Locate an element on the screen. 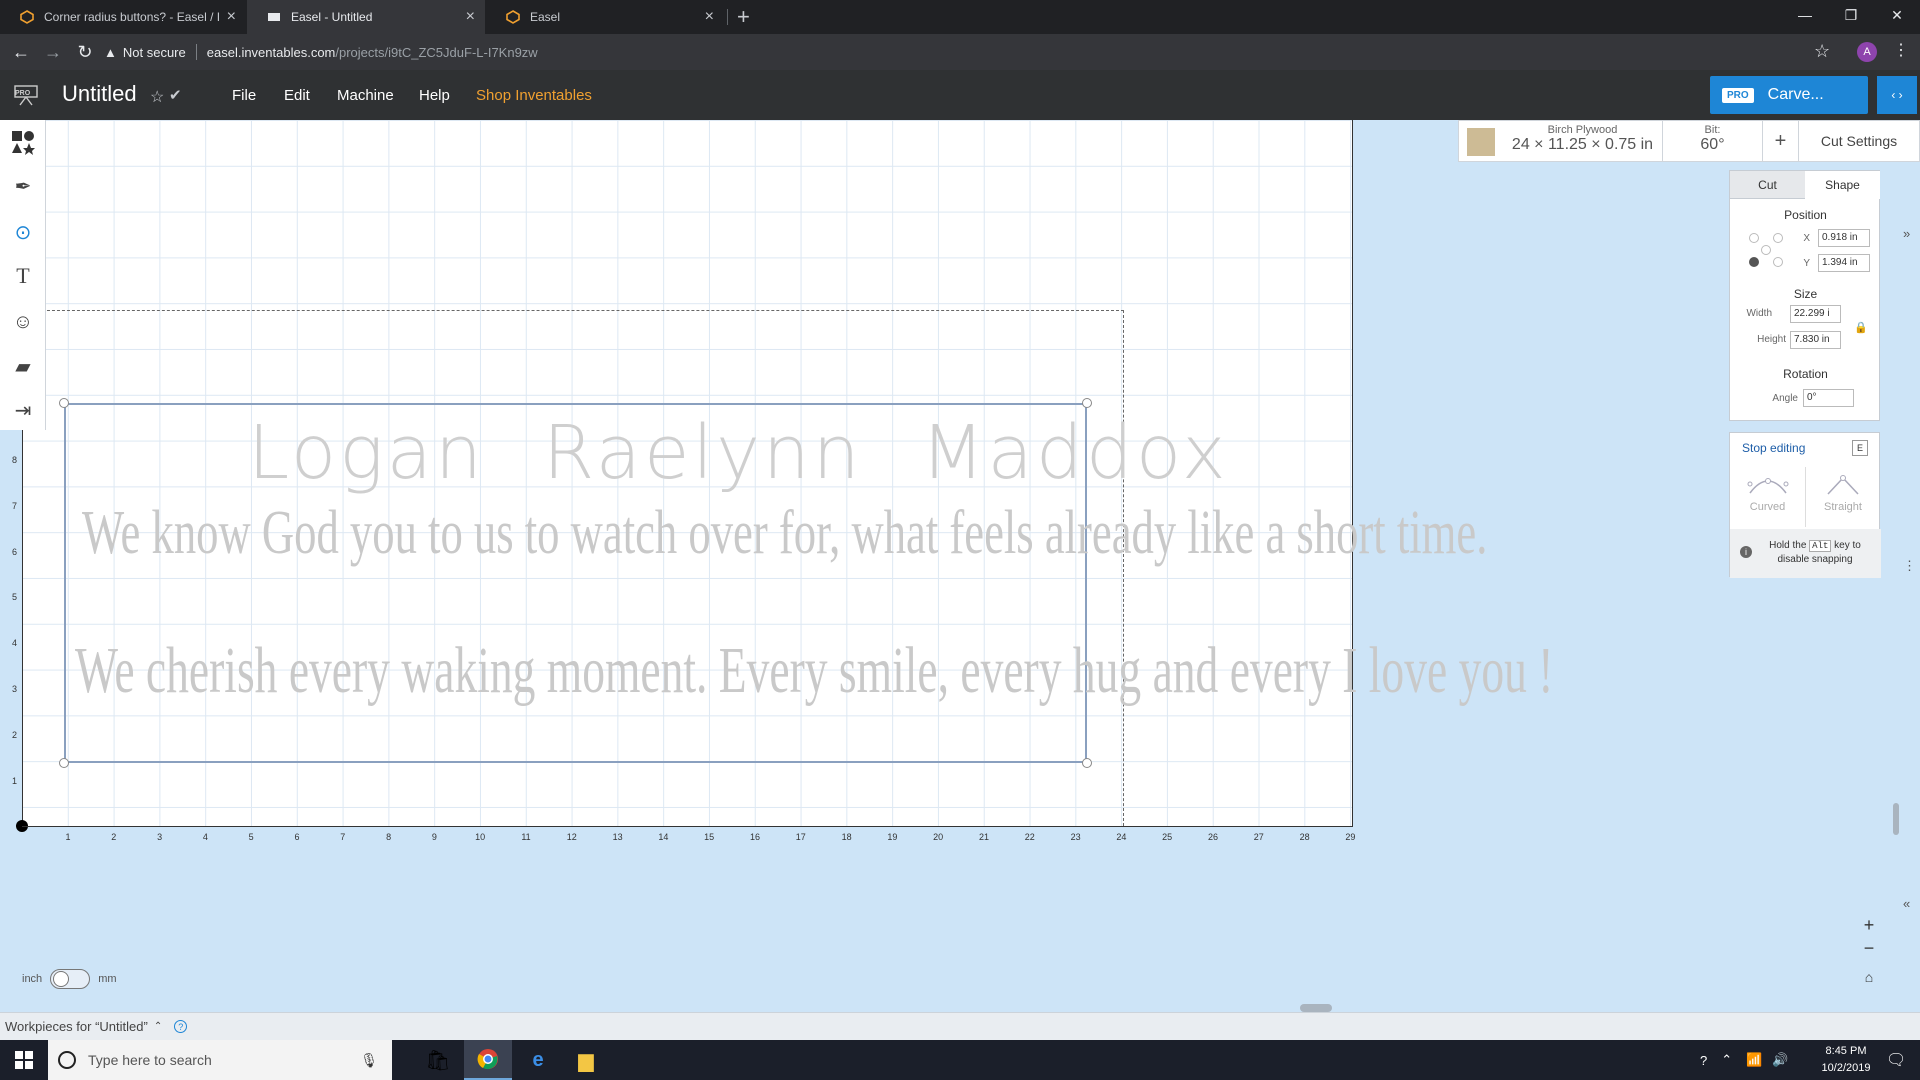 This screenshot has height=1080, width=1920. angle-label: Angle is located at coordinates (1785, 398).